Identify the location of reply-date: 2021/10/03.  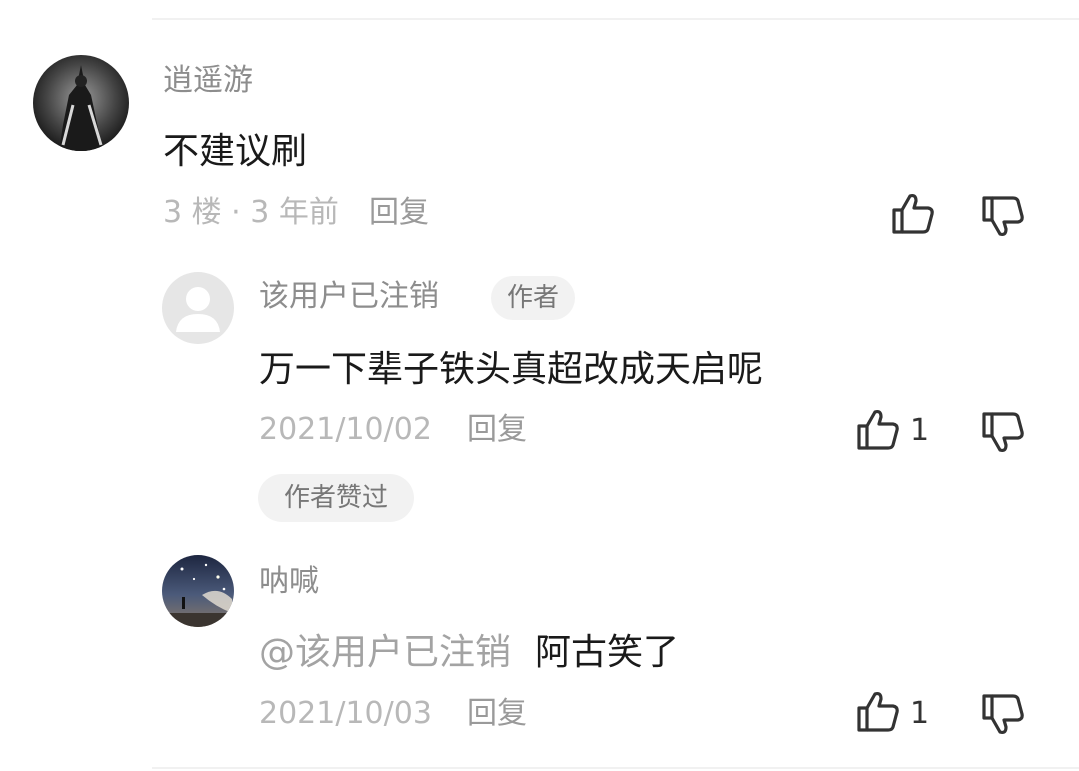
(345, 713).